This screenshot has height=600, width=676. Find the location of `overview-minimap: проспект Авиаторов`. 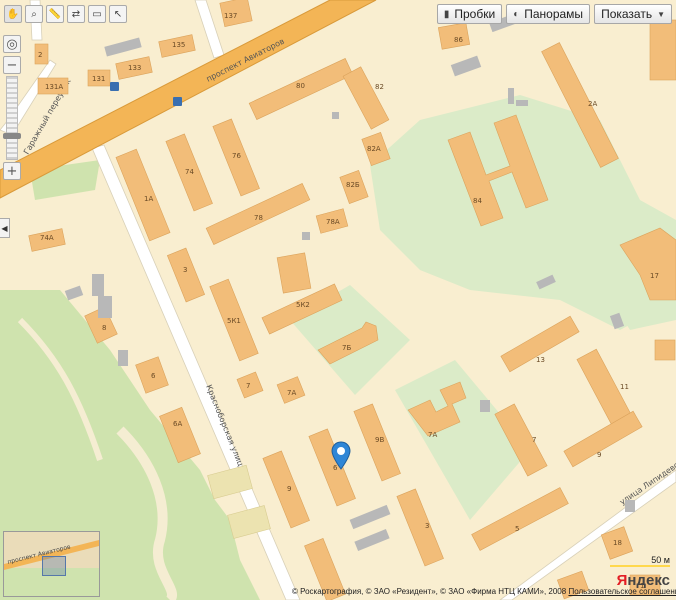

overview-minimap: проспект Авиаторов is located at coordinates (51, 564).